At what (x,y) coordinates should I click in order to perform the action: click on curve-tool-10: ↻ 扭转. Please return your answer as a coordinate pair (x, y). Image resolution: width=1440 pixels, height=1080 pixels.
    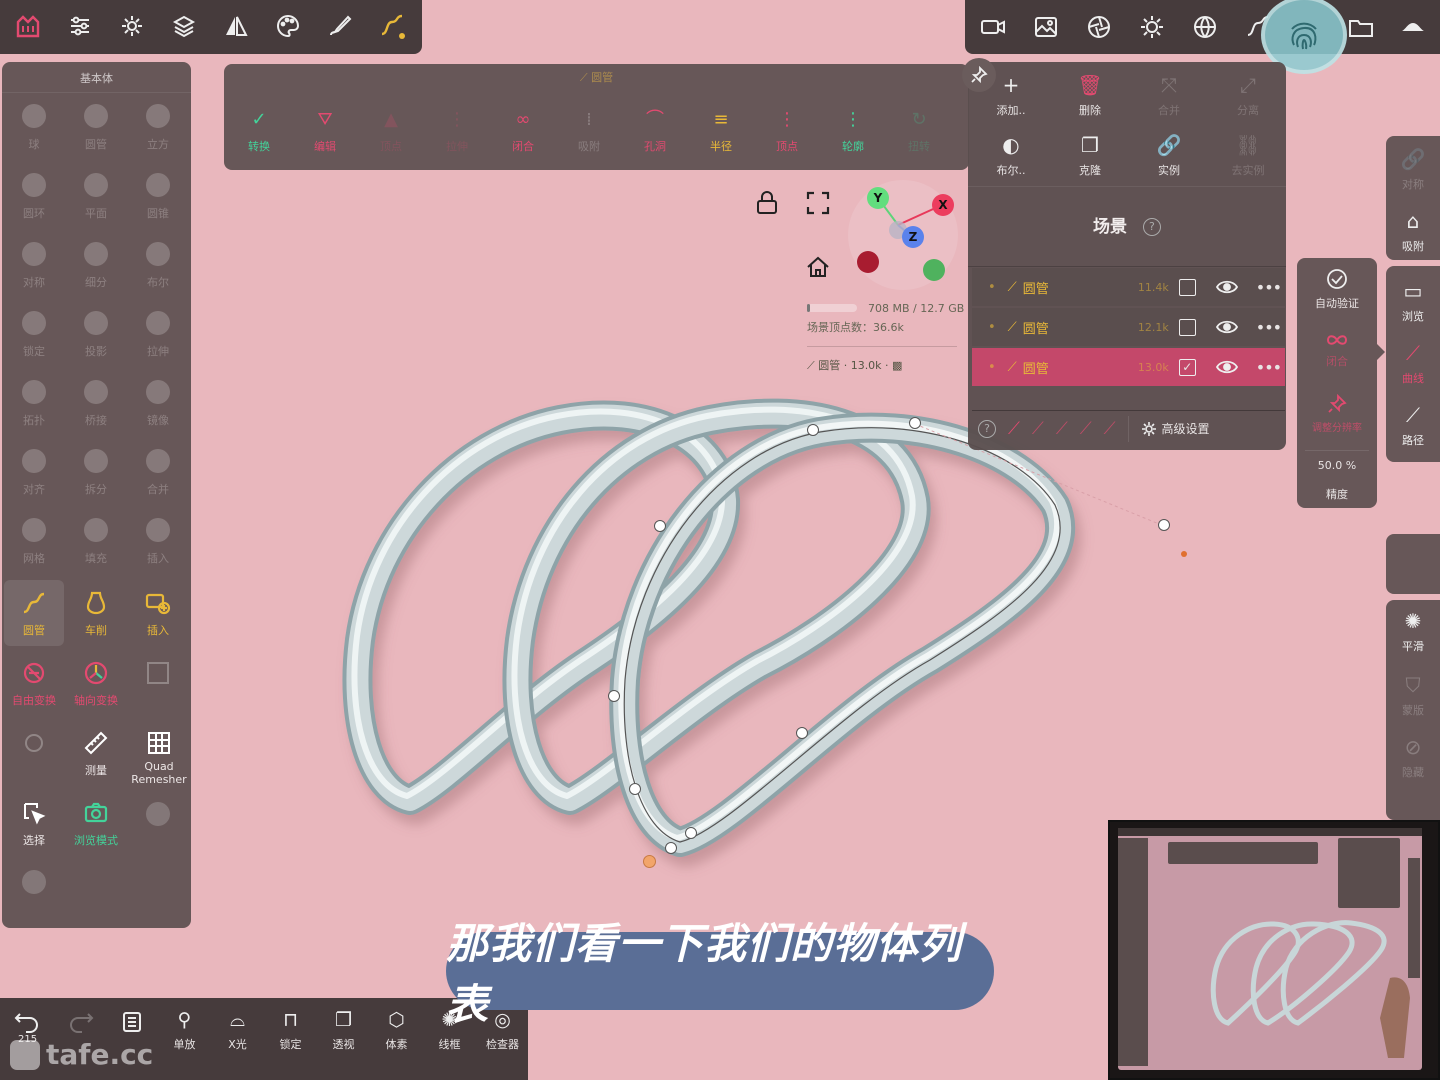
    Looking at the image, I should click on (919, 136).